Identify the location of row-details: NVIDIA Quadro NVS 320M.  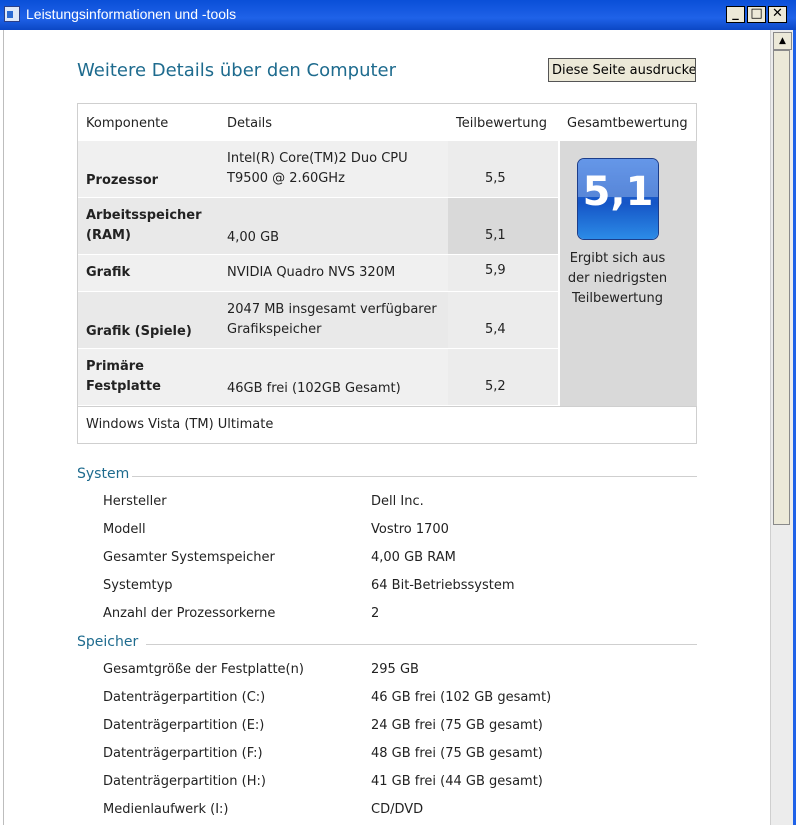
(311, 272).